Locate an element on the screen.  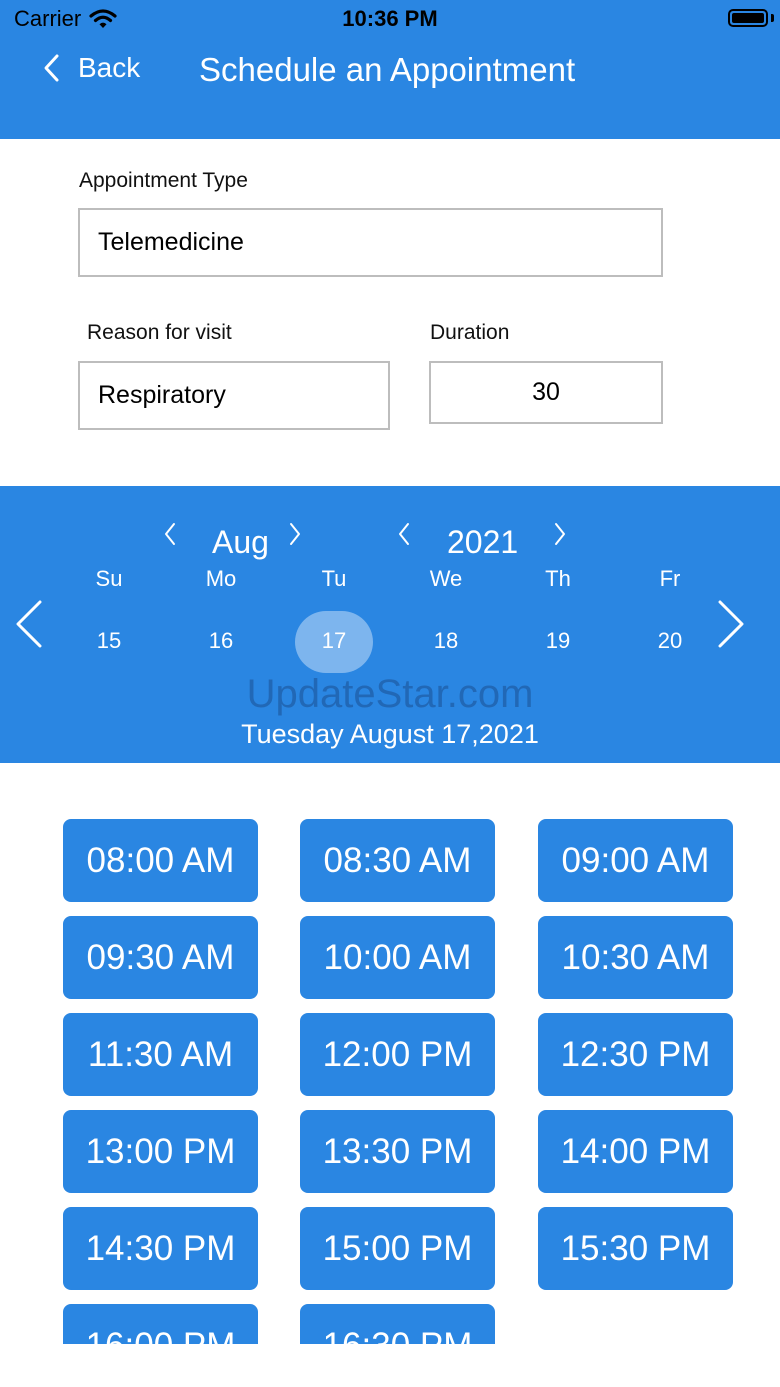
time-slot-button: 11:30 AM is located at coordinates (160, 1054).